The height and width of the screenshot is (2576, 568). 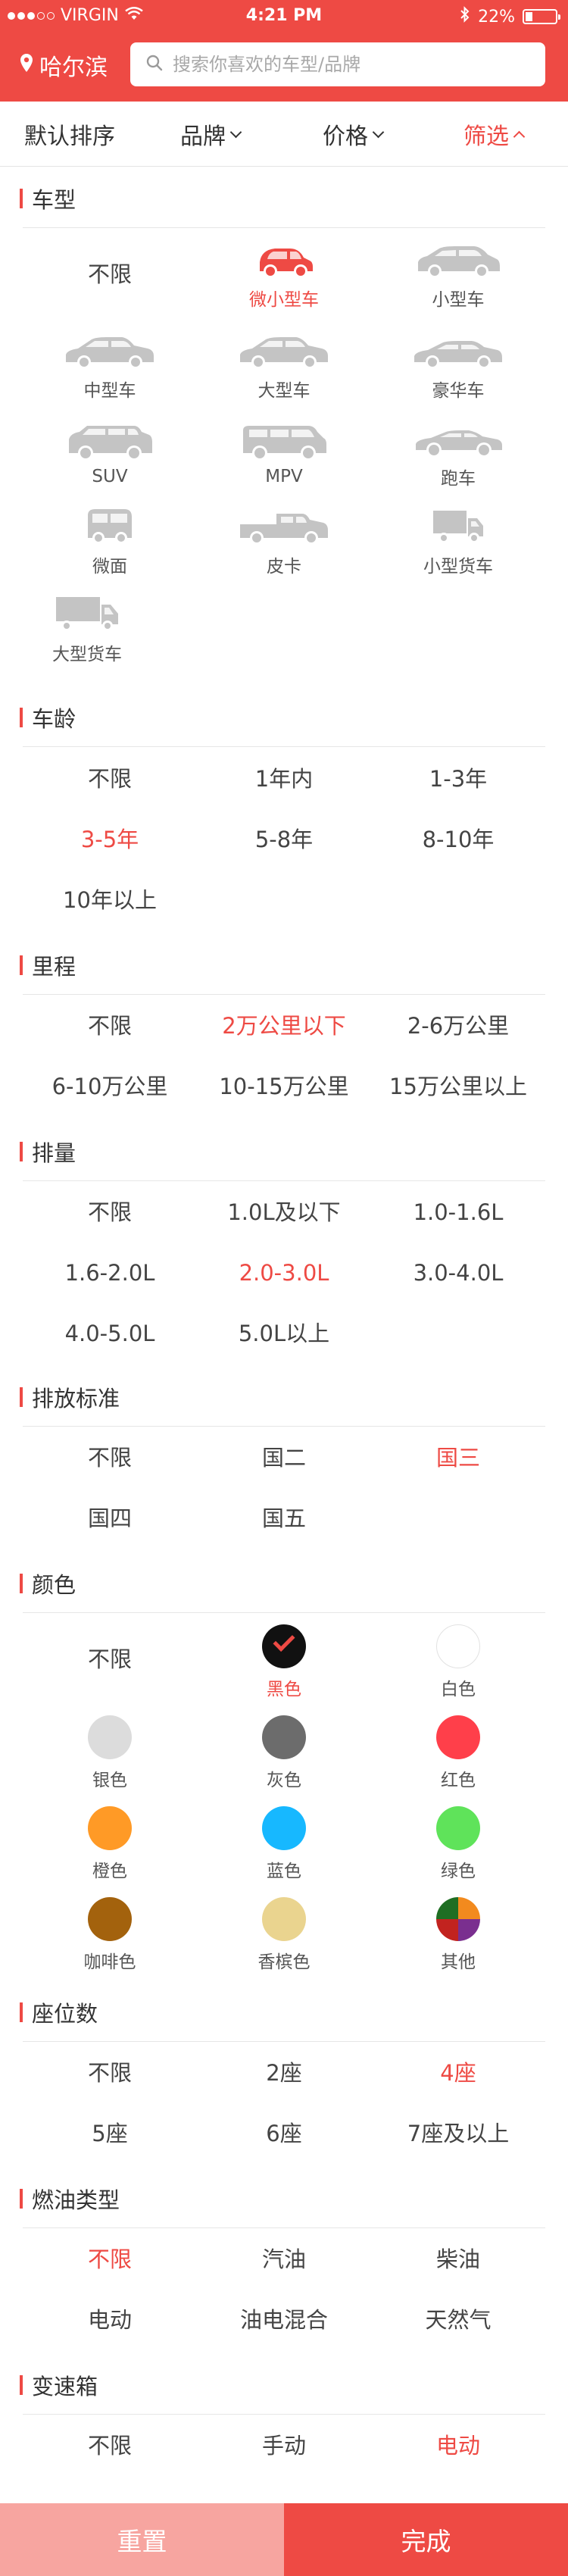 What do you see at coordinates (458, 1935) in the screenshot?
I see `color-option: 其他` at bounding box center [458, 1935].